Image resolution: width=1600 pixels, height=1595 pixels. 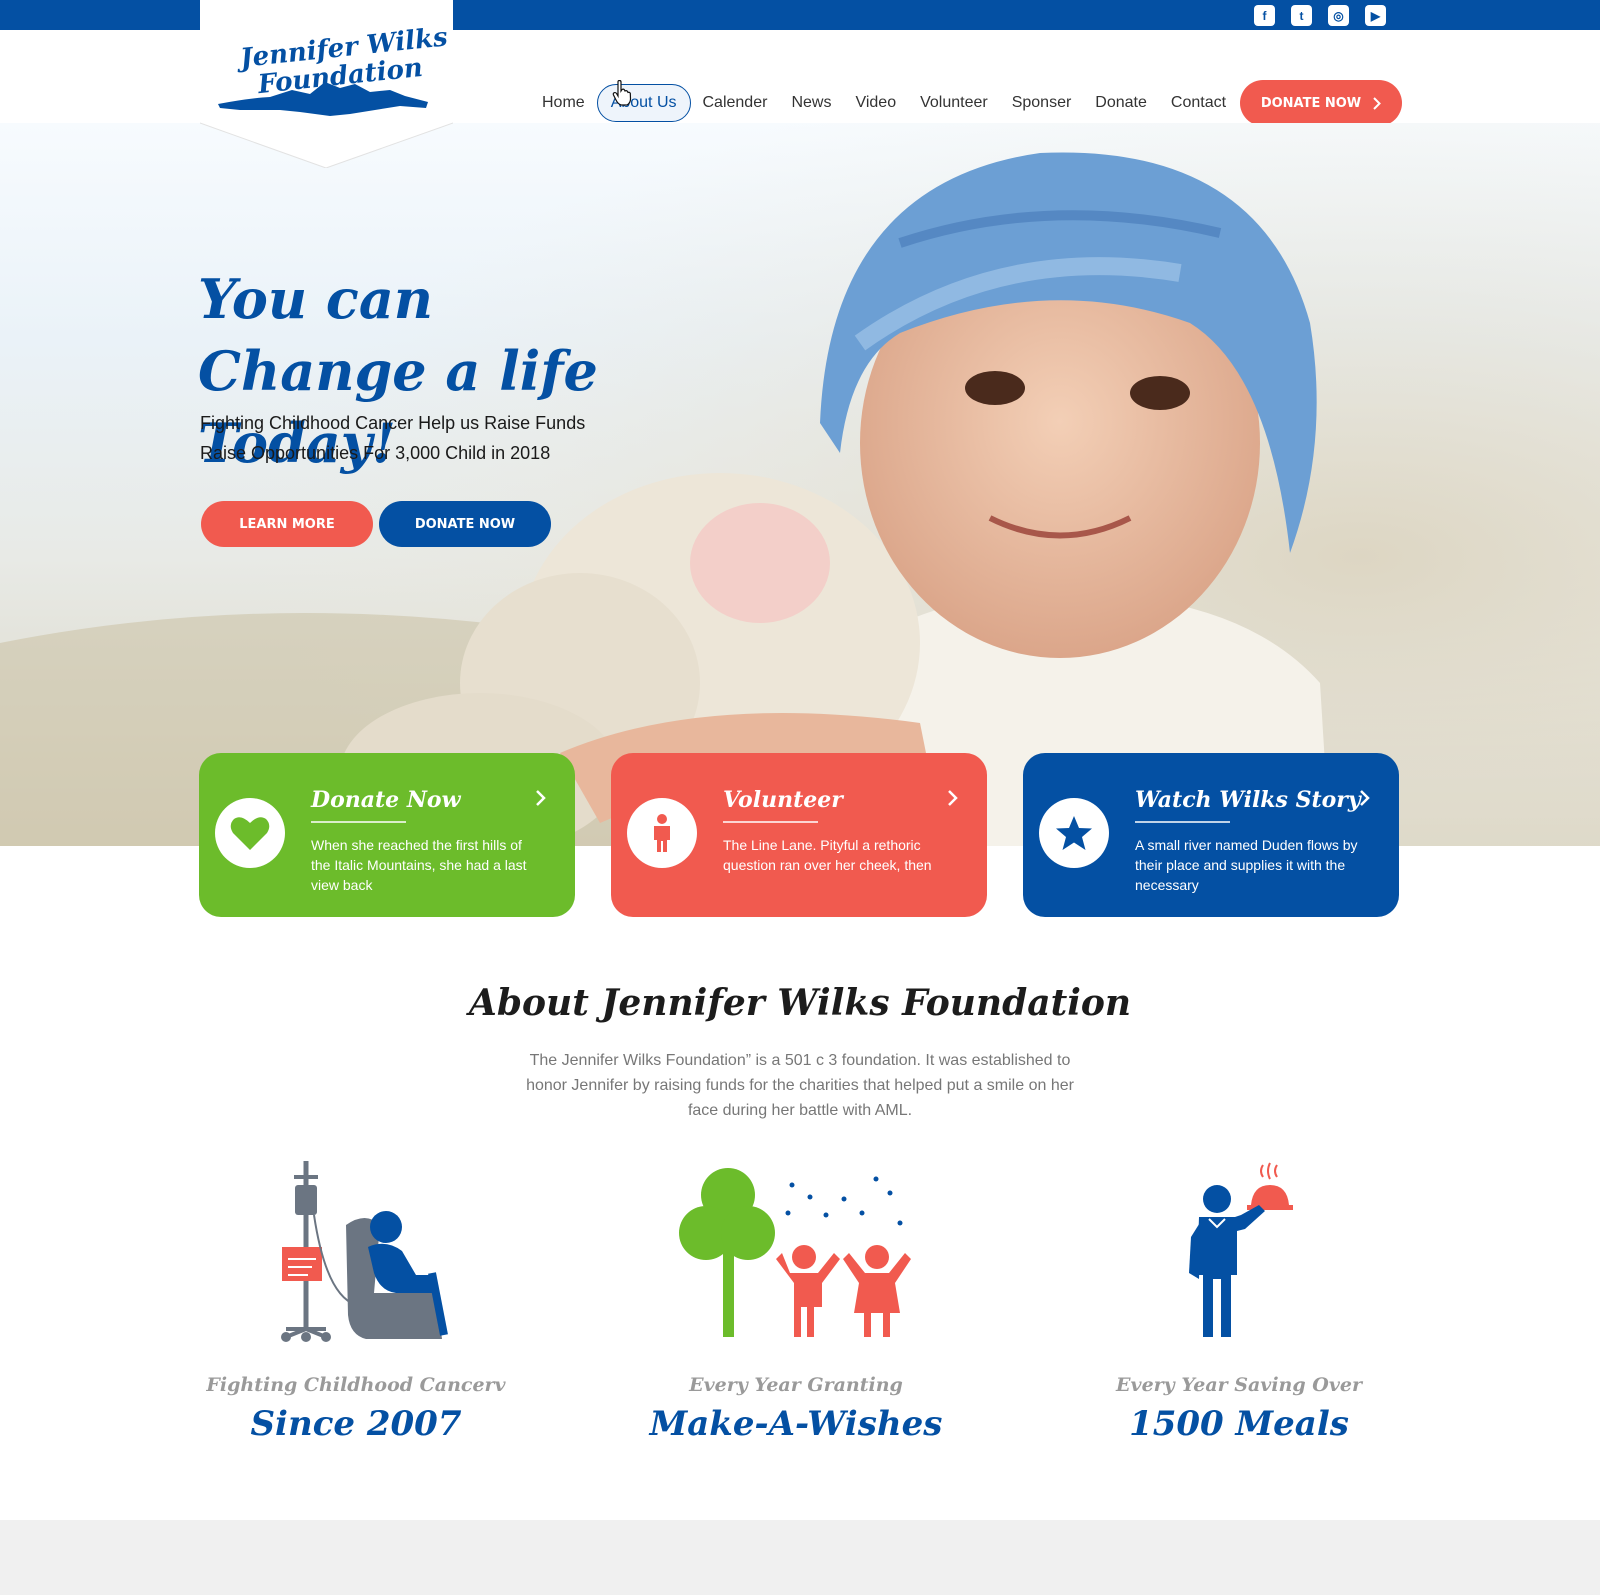 I want to click on stat-headline: Since 2007, so click(x=356, y=1424).